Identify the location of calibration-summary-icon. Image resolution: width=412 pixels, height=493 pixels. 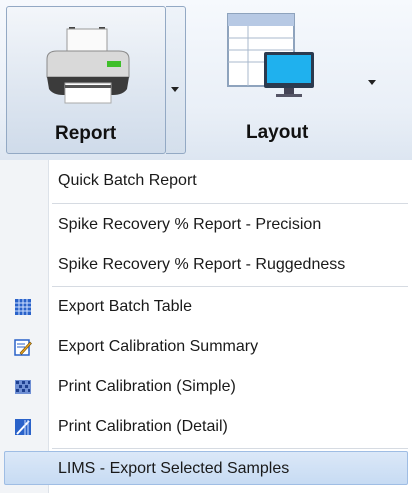
(23, 347).